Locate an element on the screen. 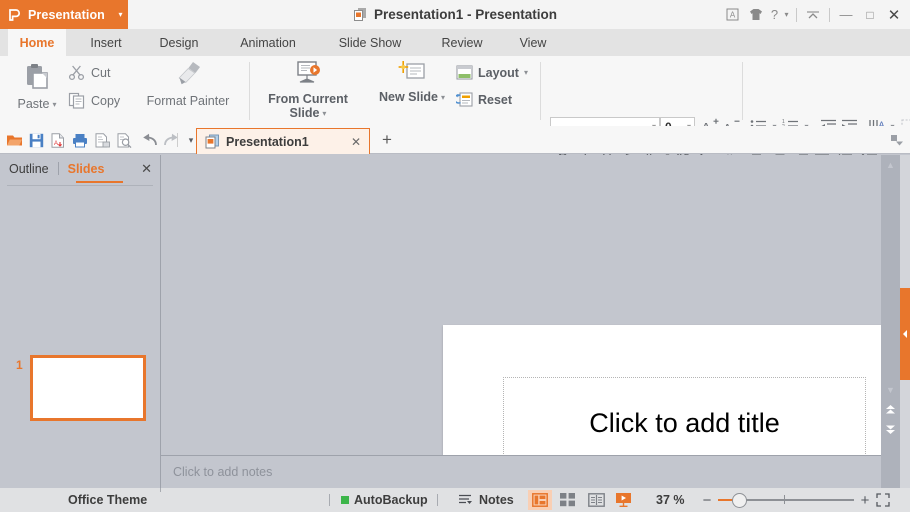 This screenshot has width=910, height=512. from-current-slide-caret-icon: ▾ is located at coordinates (324, 113).